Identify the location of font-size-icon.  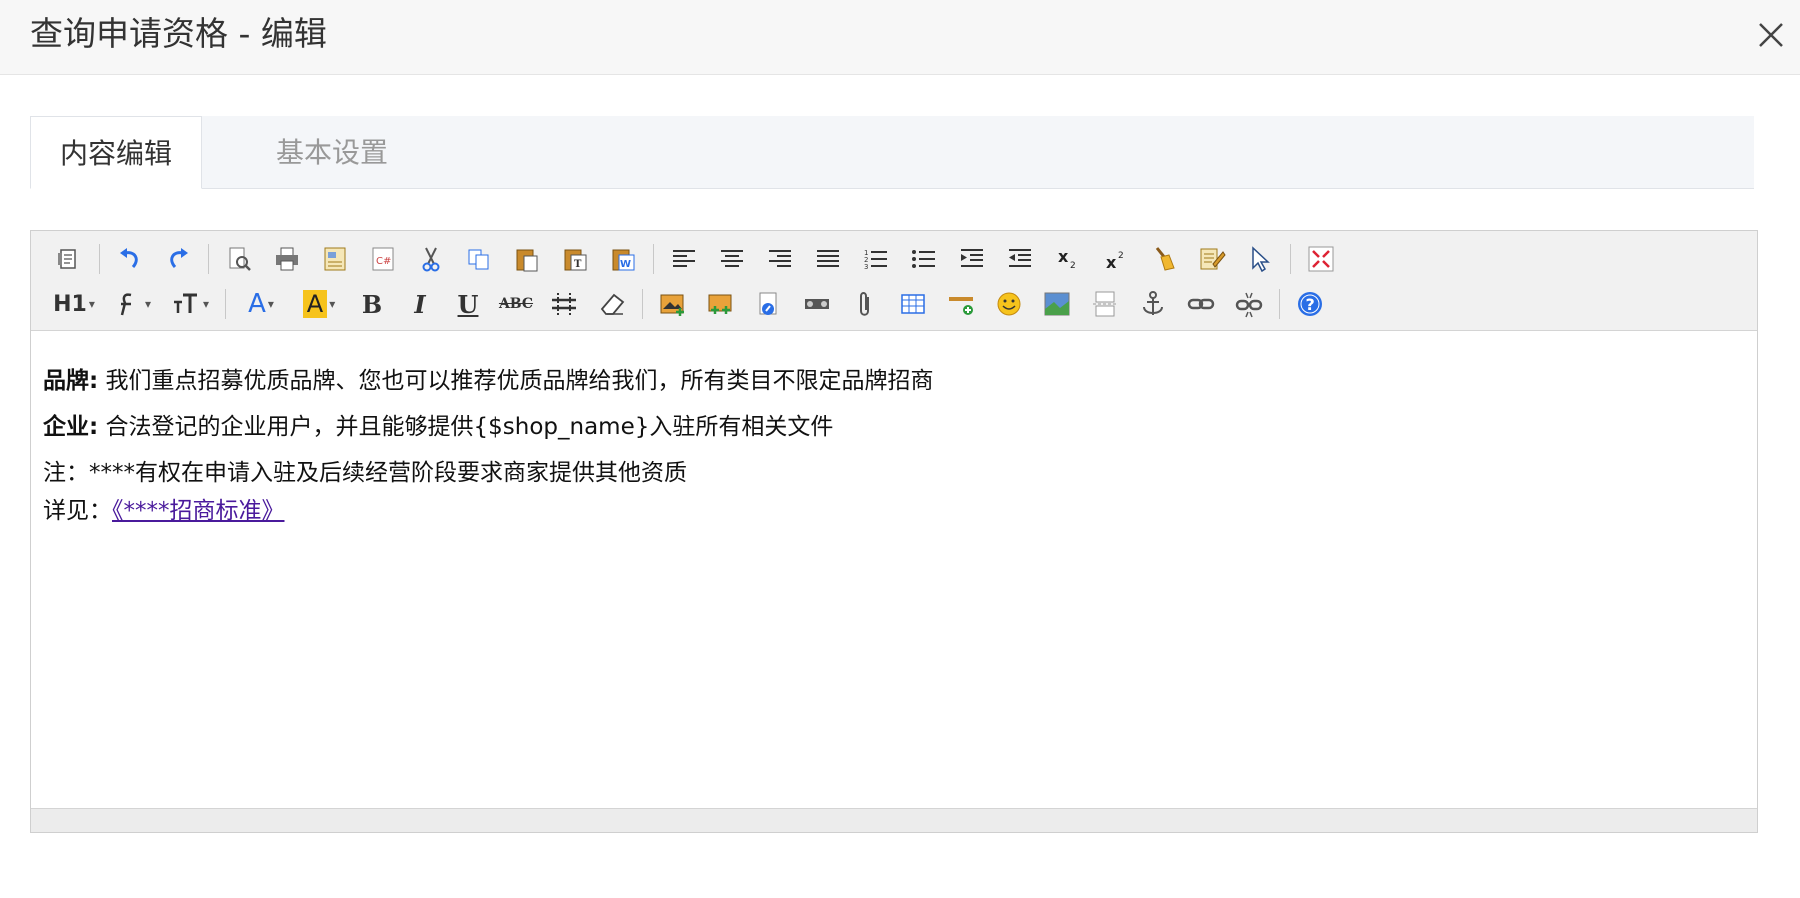
(185, 303).